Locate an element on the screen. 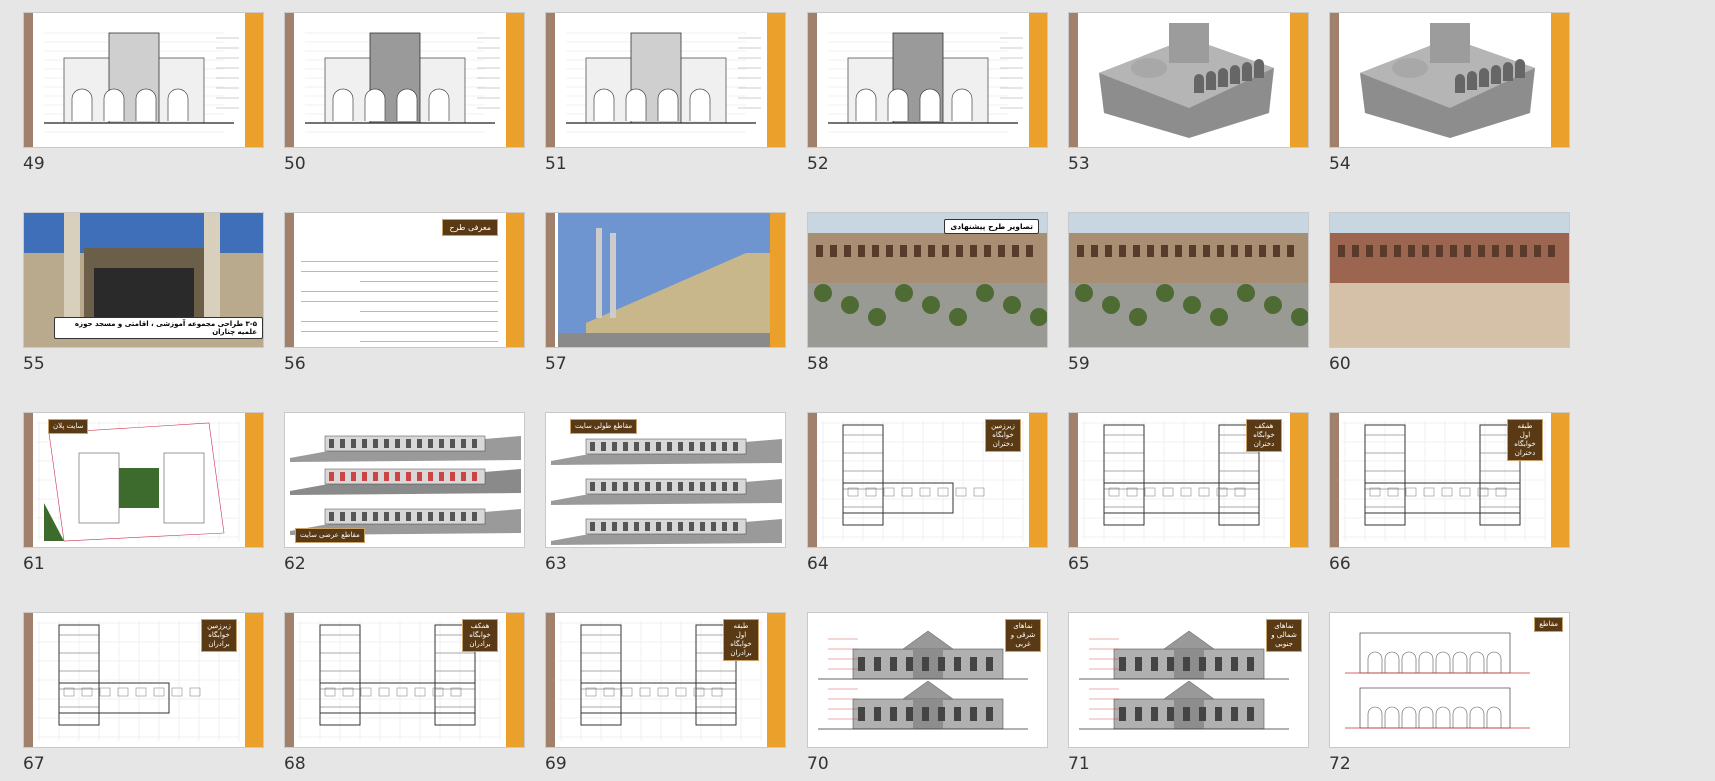 This screenshot has width=1715, height=781. slide-thumbnail-cell: نماهای شرقی و غربی 70 is located at coordinates (916, 687).